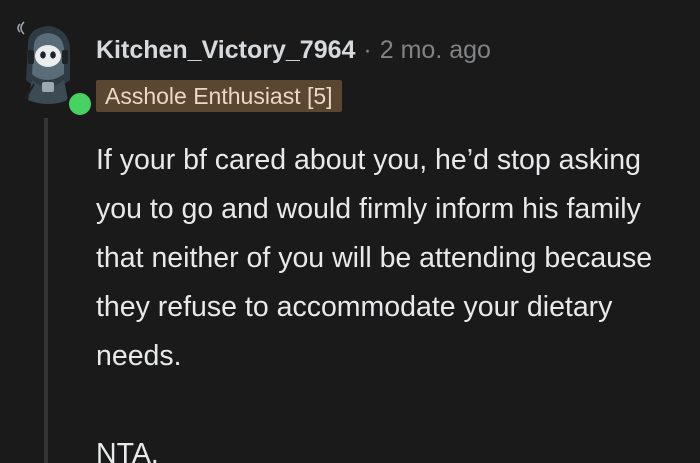 The width and height of the screenshot is (700, 463). I want to click on username-link: Kitchen_Victory_7964, so click(225, 50).